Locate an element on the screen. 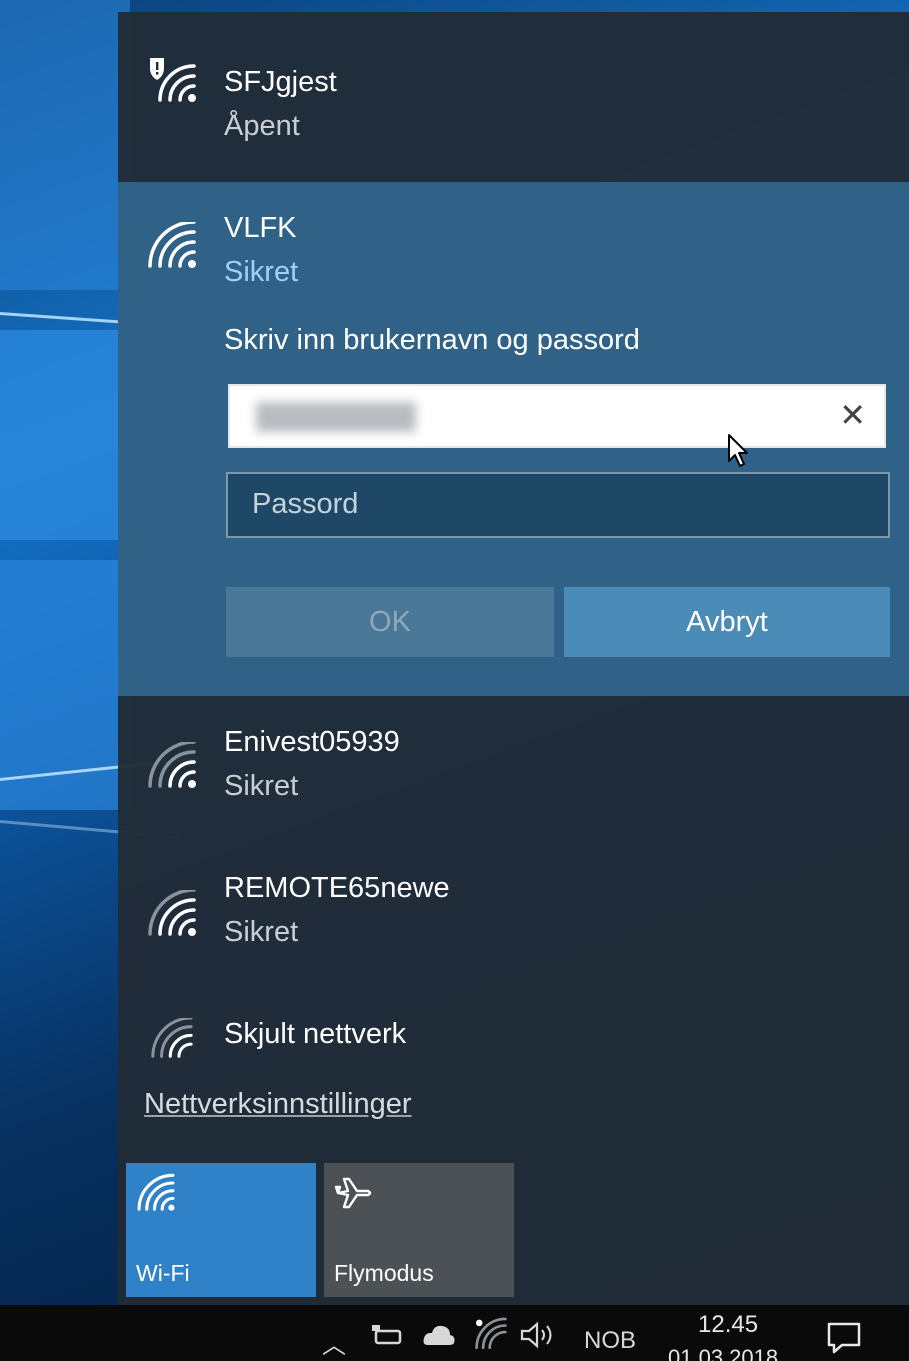 The height and width of the screenshot is (1361, 909). network-item-hidden: Skjult nettverk is located at coordinates (513, 1041).